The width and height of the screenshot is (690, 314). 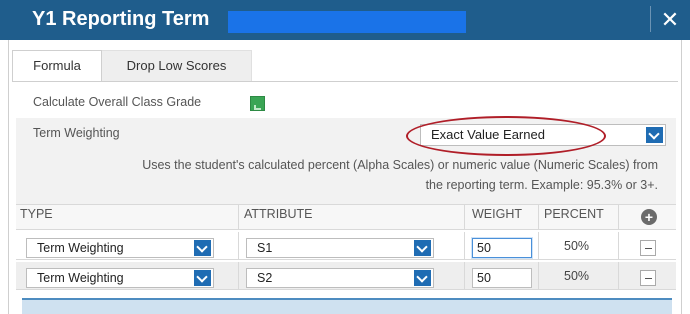 I want to click on header-weight: WEIGHT, so click(x=497, y=214).